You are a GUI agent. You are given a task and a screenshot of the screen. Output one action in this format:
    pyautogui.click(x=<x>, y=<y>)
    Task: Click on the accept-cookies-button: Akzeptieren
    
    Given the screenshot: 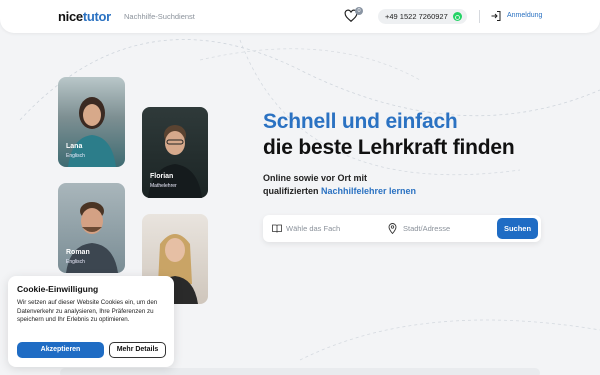 What is the action you would take?
    pyautogui.click(x=60, y=350)
    